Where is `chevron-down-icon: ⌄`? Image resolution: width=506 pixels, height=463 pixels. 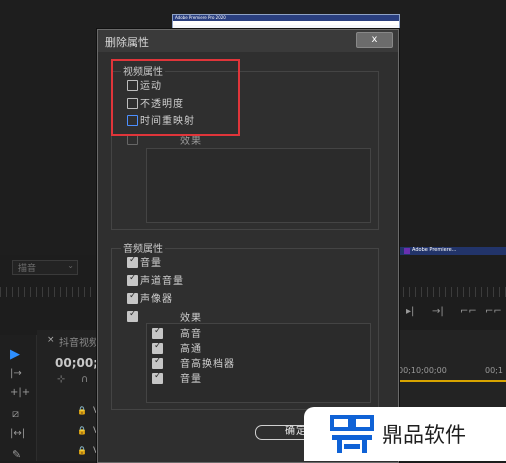
chevron-down-icon: ⌄ is located at coordinates (70, 265).